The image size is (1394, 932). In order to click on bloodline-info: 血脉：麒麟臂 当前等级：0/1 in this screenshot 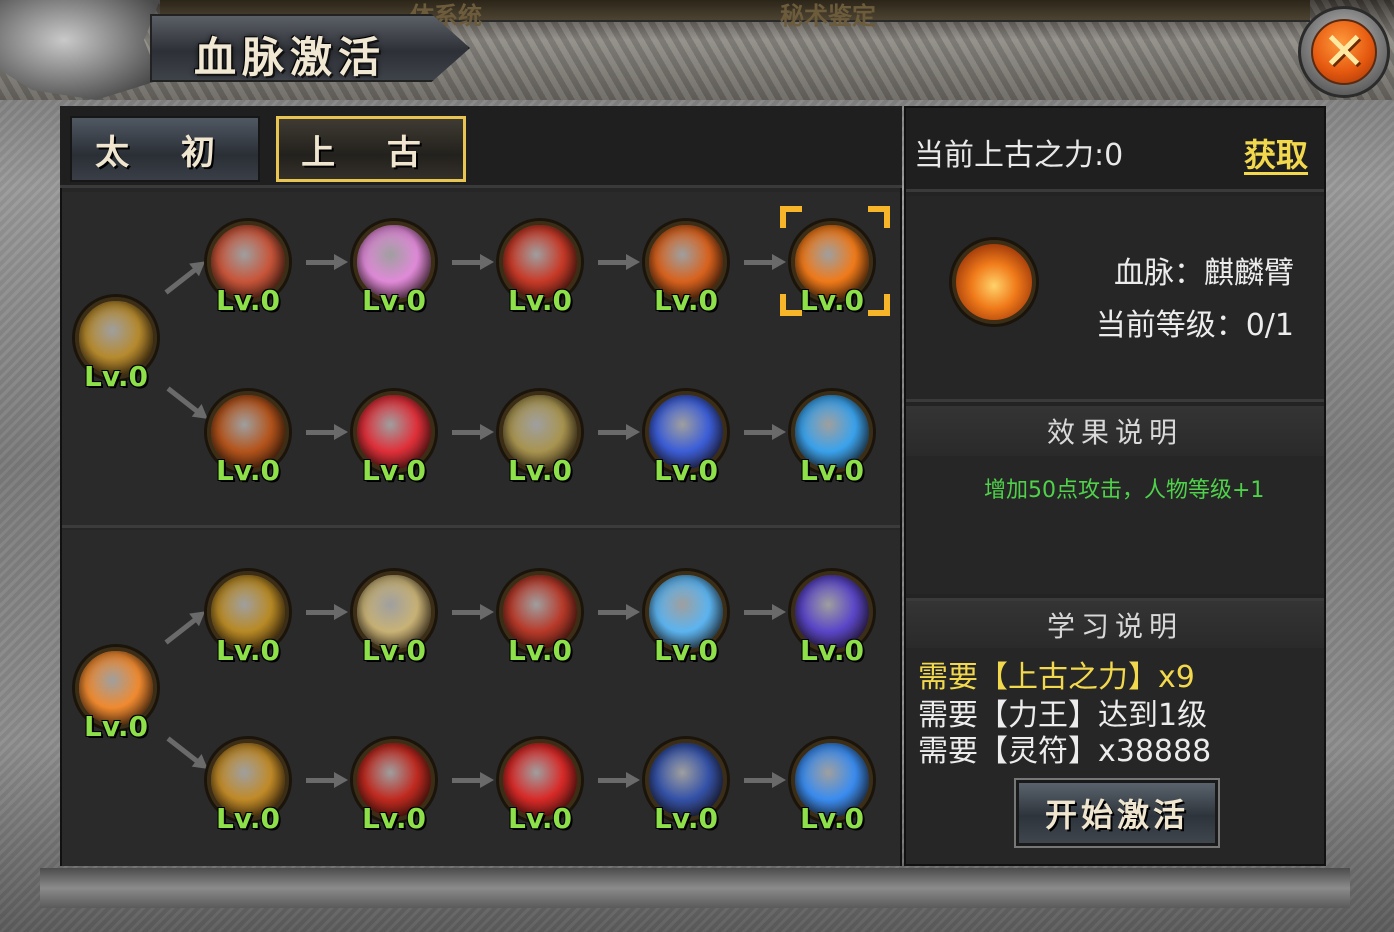, I will do `click(1115, 299)`.